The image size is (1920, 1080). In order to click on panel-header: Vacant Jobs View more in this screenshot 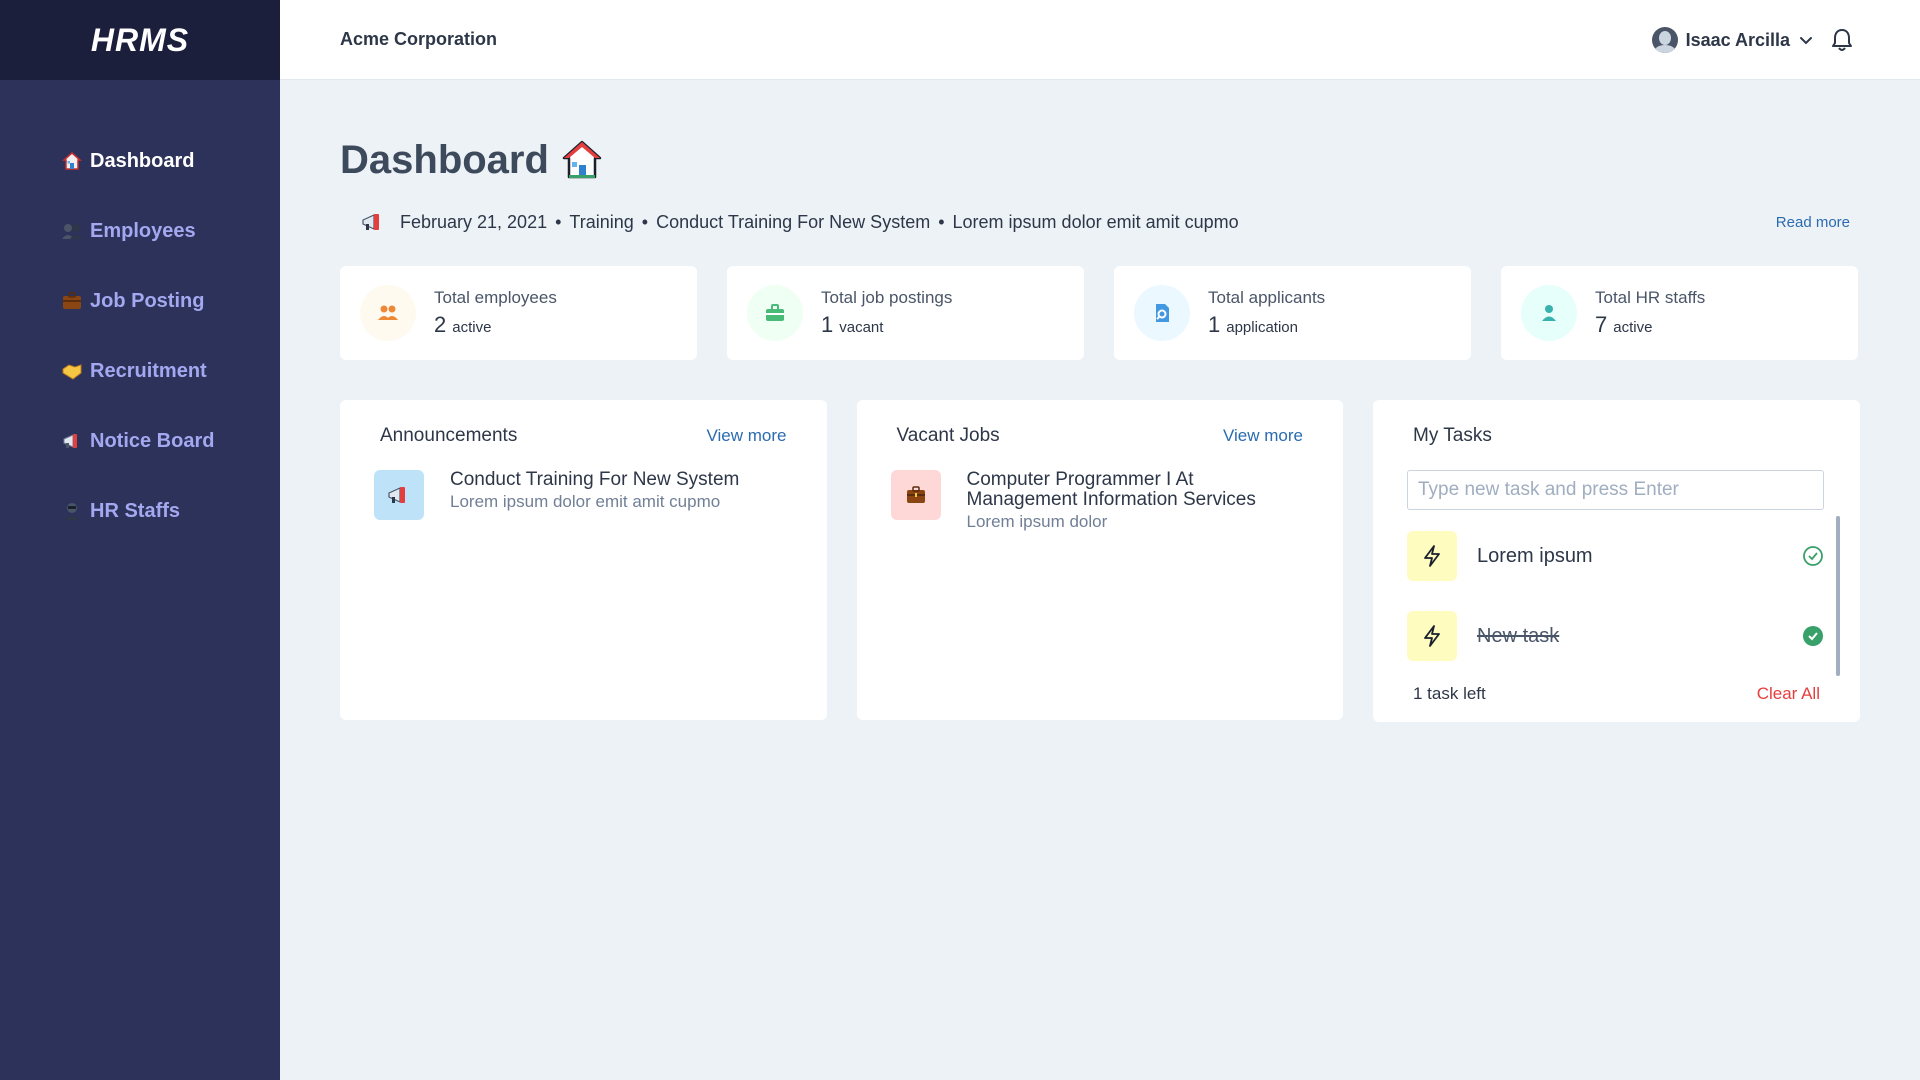, I will do `click(1100, 426)`.